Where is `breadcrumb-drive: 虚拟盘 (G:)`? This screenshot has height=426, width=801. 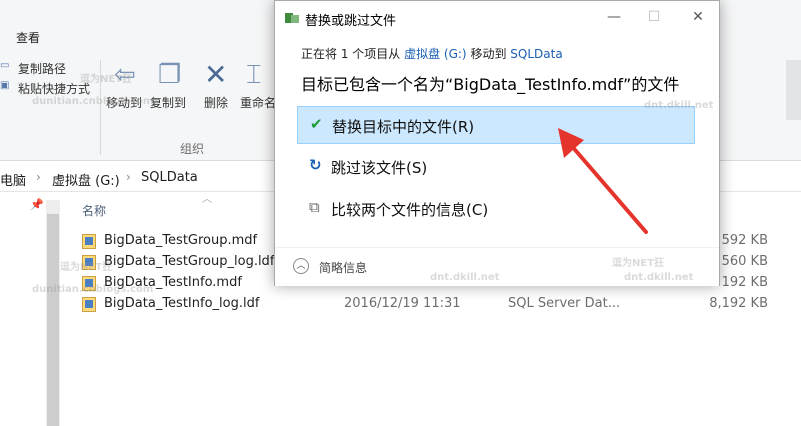 breadcrumb-drive: 虚拟盘 (G:) is located at coordinates (86, 179).